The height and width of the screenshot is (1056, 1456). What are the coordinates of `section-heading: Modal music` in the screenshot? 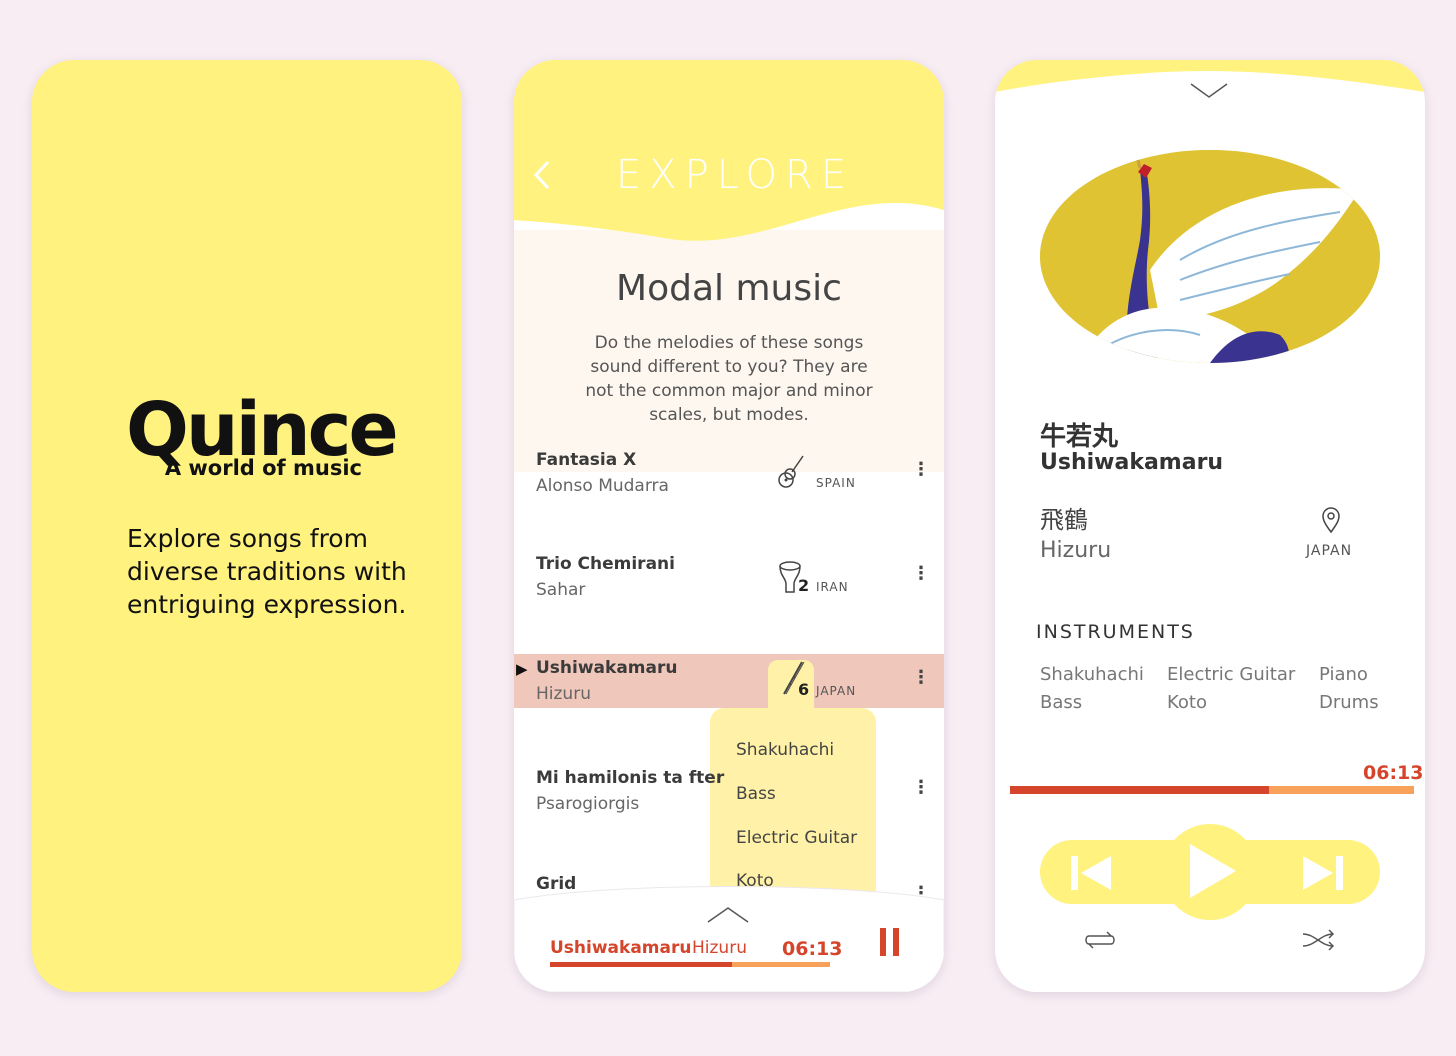 It's located at (729, 288).